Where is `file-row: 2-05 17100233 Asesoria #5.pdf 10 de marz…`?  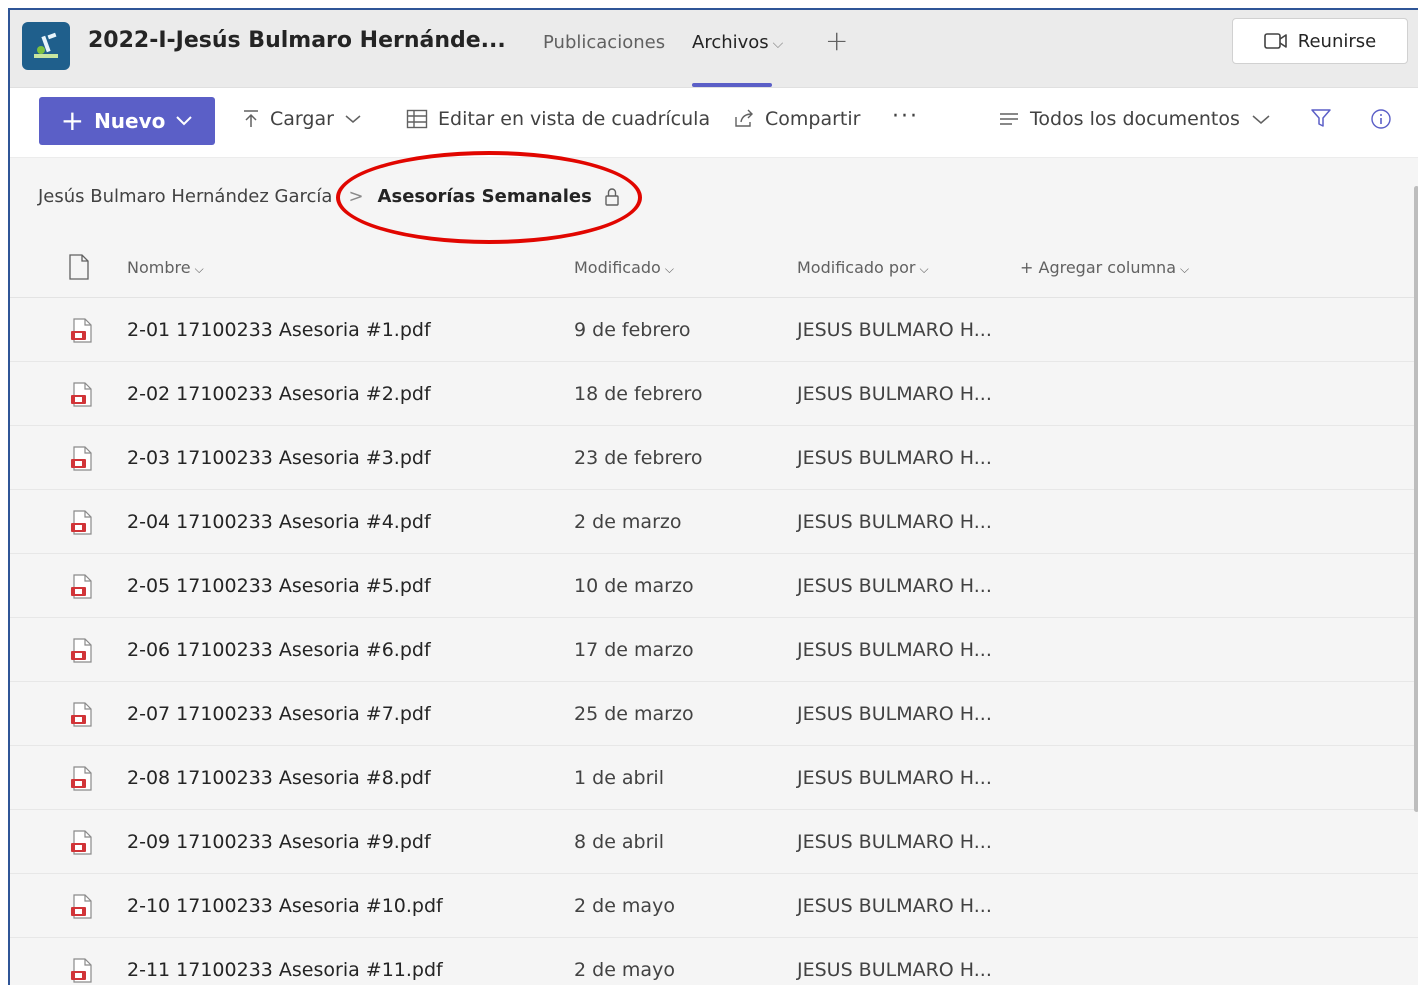 file-row: 2-05 17100233 Asesoria #5.pdf 10 de marz… is located at coordinates (714, 586).